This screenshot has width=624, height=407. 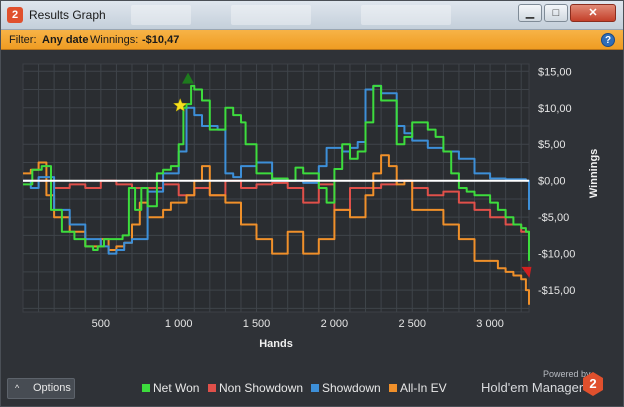 What do you see at coordinates (555, 109) in the screenshot?
I see `y-tick-label: $10,00` at bounding box center [555, 109].